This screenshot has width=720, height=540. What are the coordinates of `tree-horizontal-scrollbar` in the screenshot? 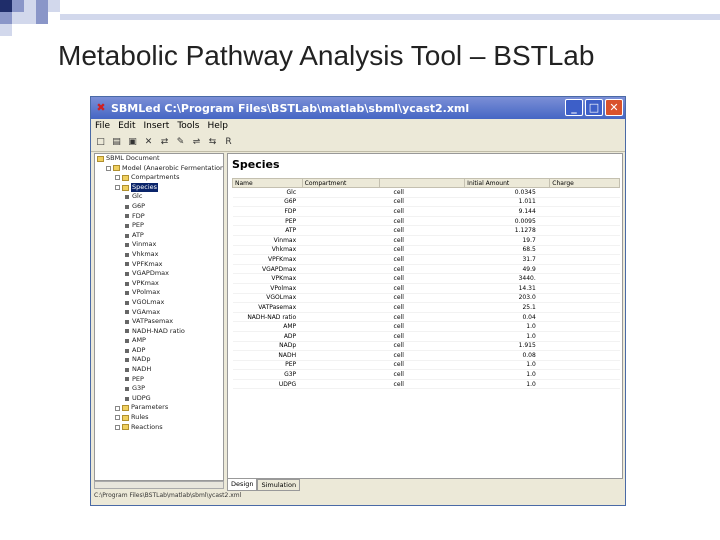 It's located at (159, 485).